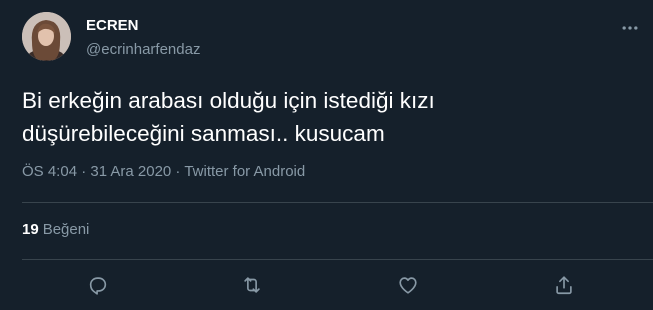 This screenshot has width=653, height=310. What do you see at coordinates (112, 25) in the screenshot?
I see `display-name: ECREN` at bounding box center [112, 25].